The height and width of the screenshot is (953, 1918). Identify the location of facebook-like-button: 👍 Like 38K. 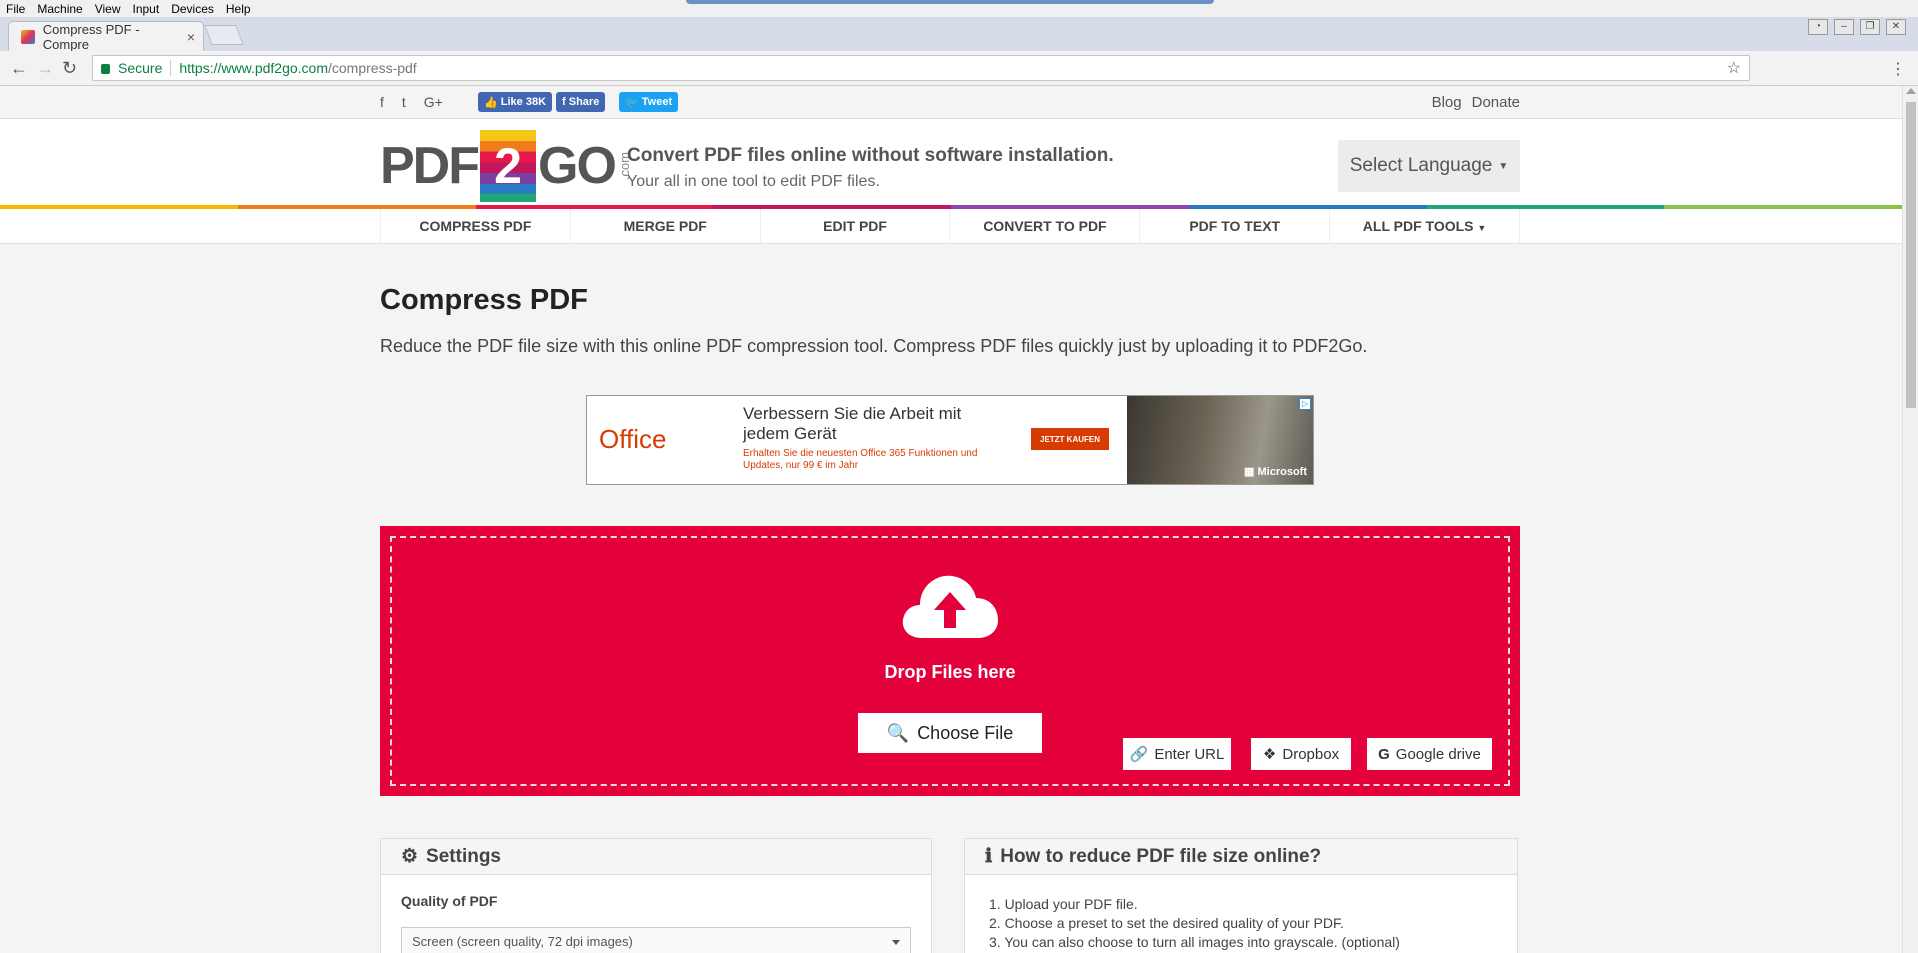
(515, 102).